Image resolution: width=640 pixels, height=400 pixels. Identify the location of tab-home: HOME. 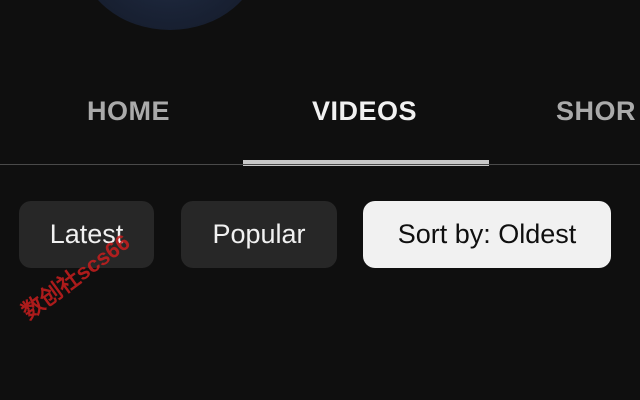
(128, 111).